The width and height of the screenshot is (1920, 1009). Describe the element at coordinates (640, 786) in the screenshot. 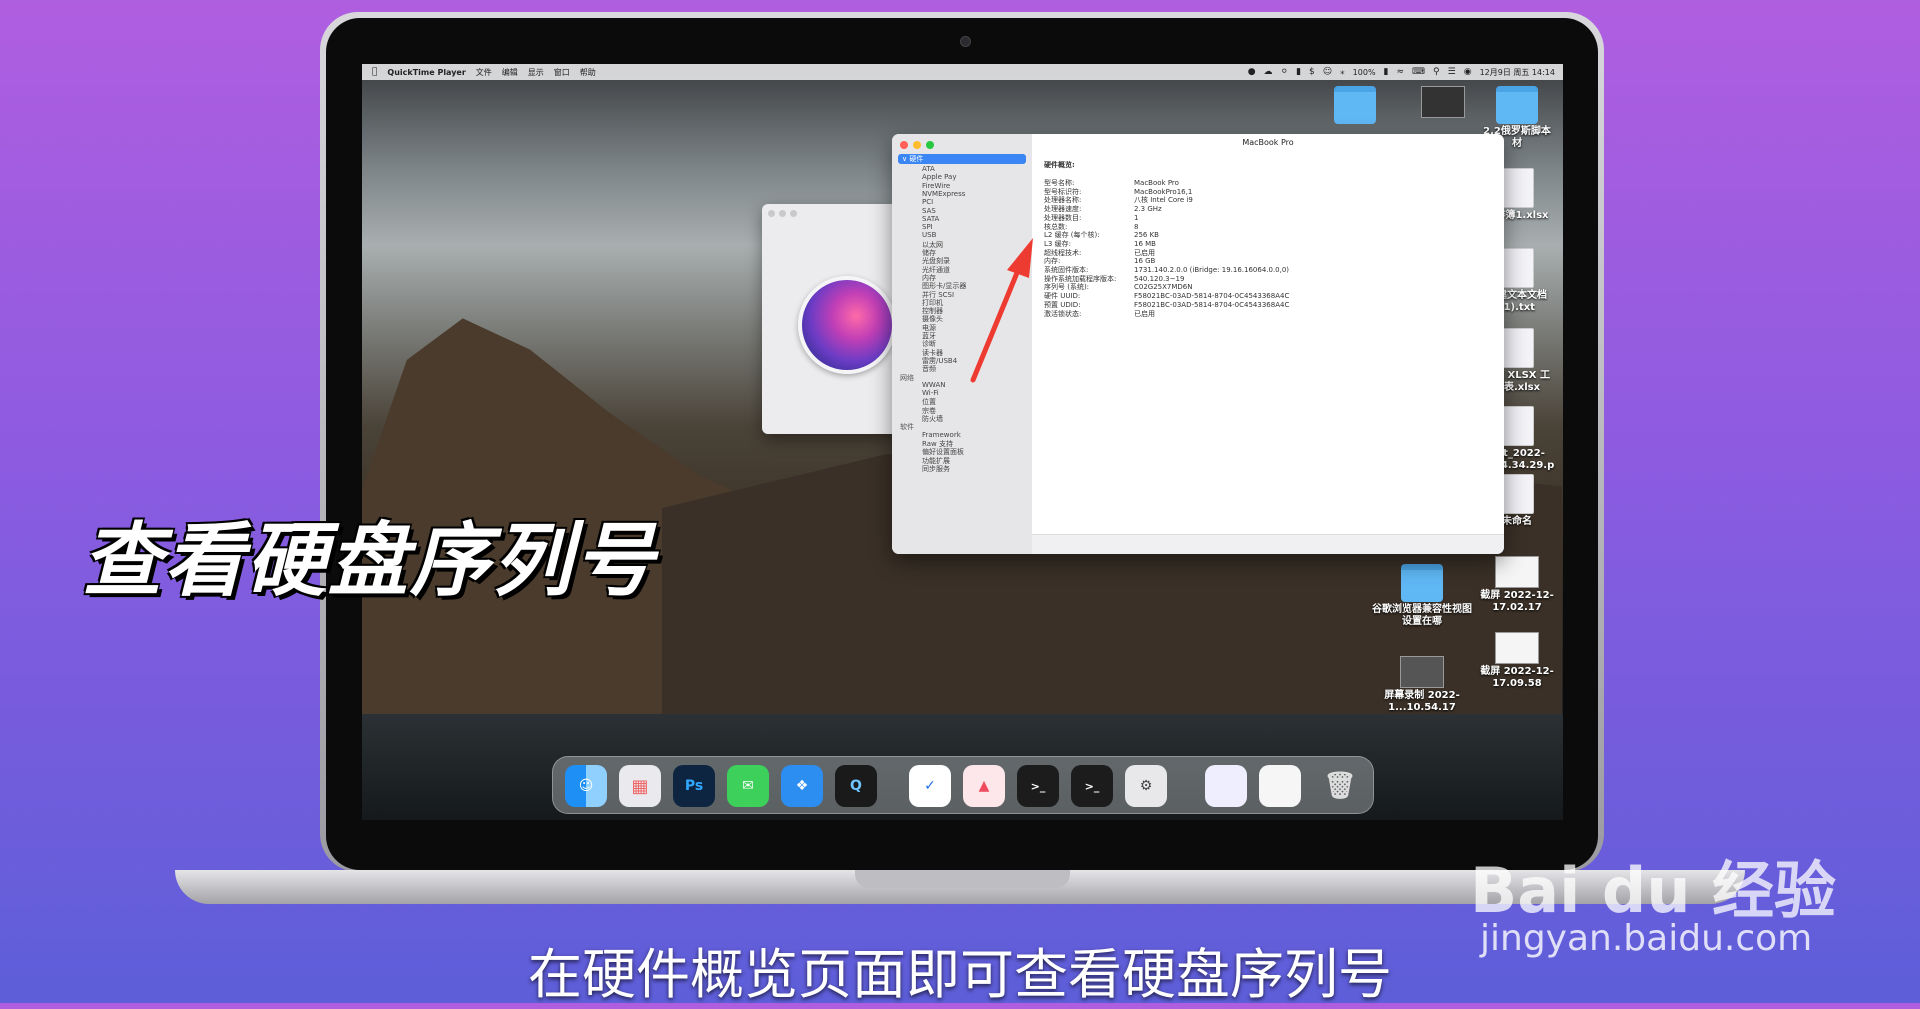

I see `launchpad-icon: ▦` at that location.